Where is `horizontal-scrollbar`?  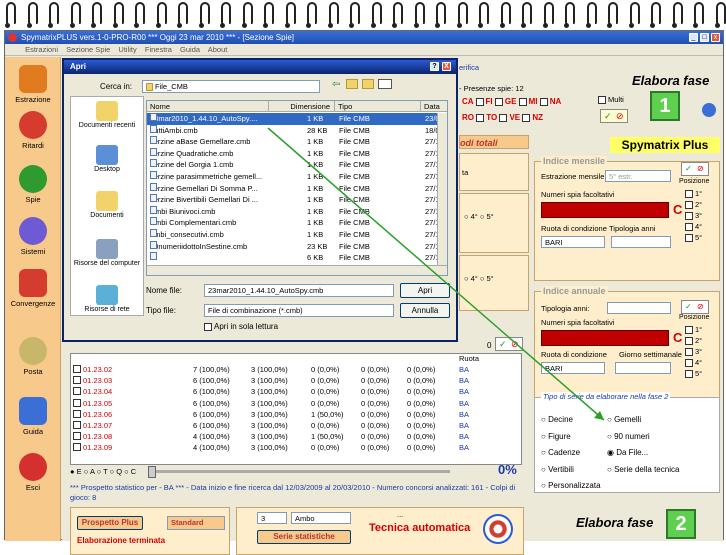
horizontal-scrollbar is located at coordinates (297, 270).